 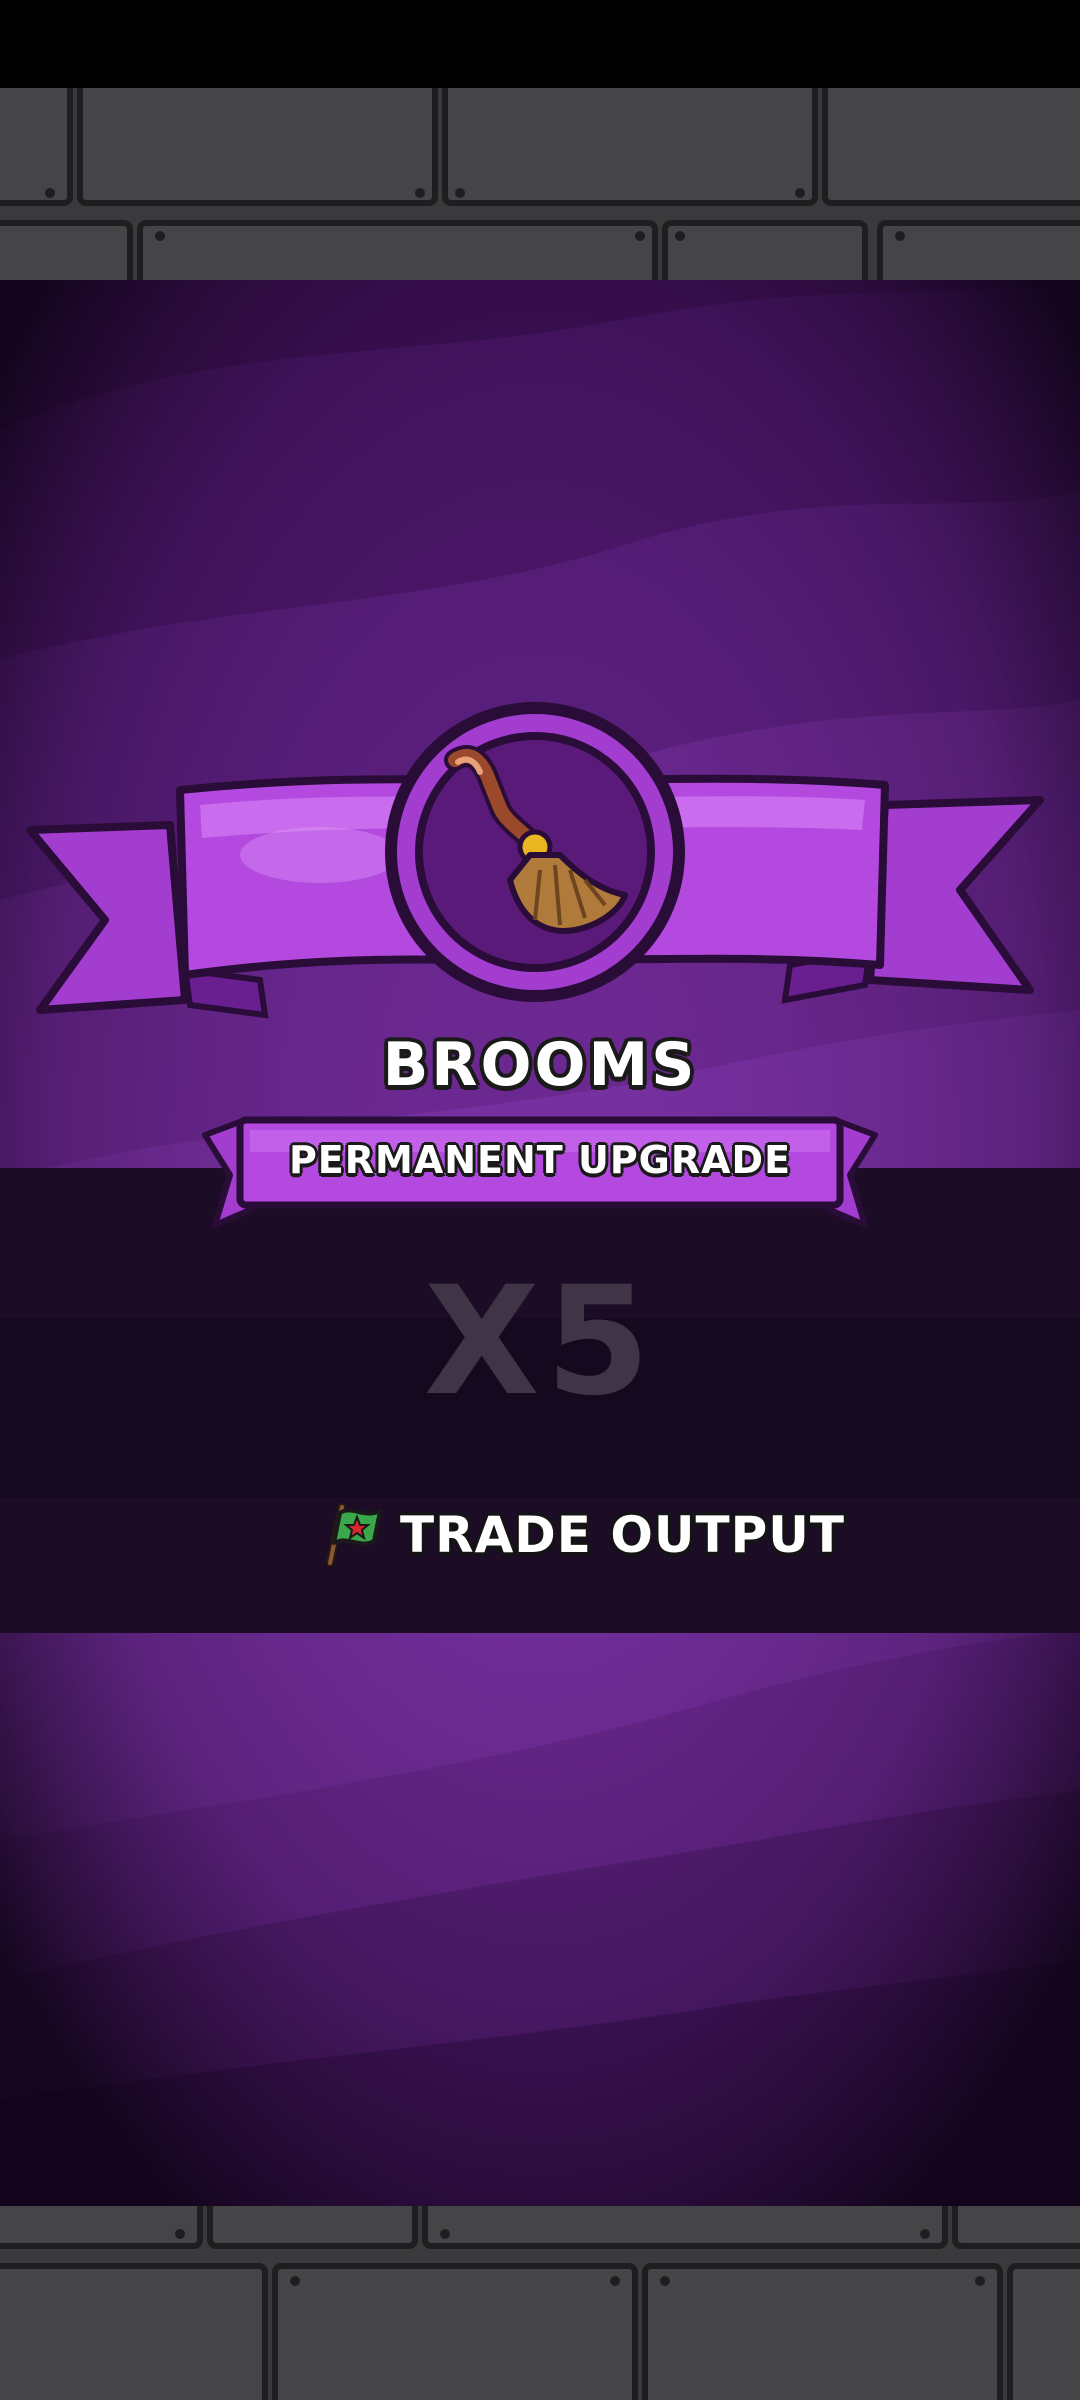 What do you see at coordinates (540, 44) in the screenshot?
I see `status-bar` at bounding box center [540, 44].